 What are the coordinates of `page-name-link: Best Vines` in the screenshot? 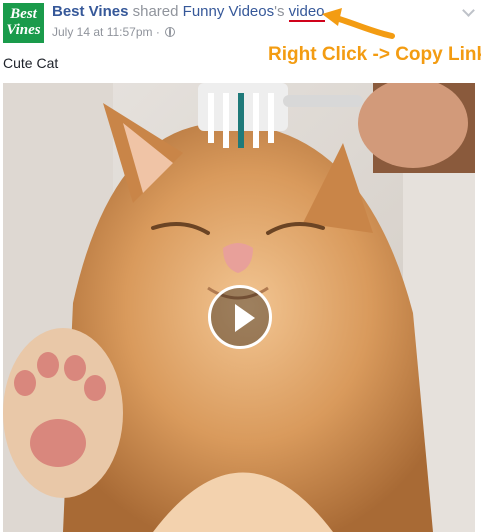 It's located at (90, 11).